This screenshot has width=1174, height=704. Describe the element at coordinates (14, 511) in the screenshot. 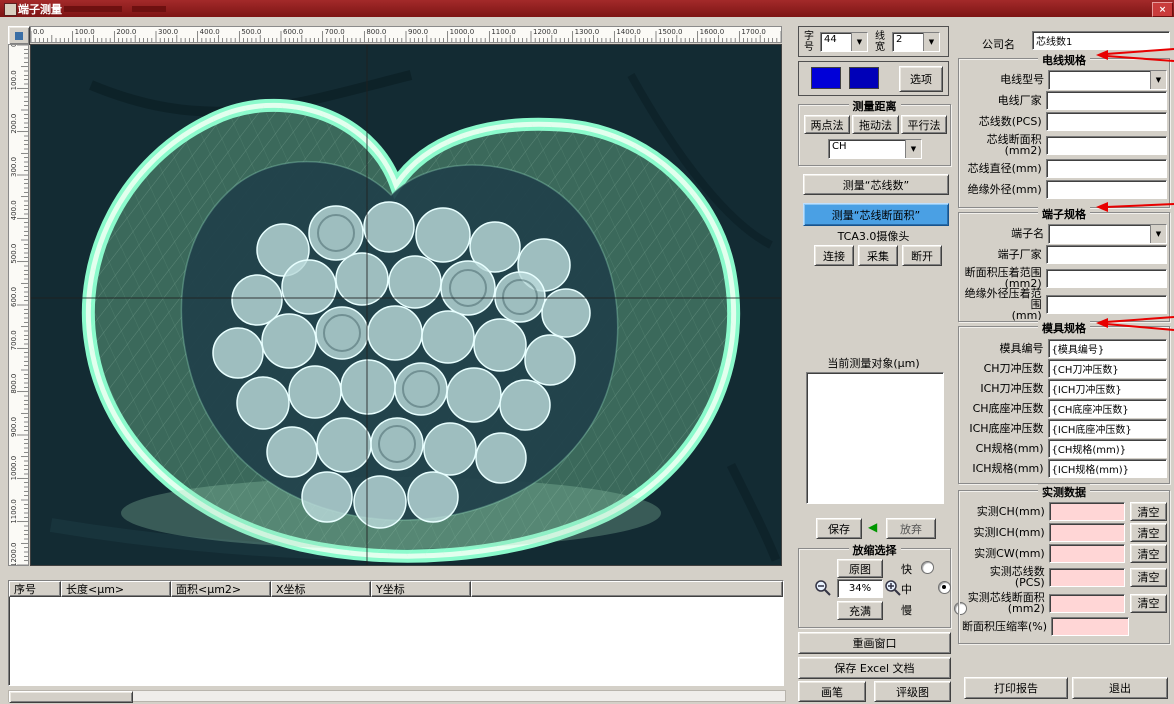

I see `svg-text: 1100.0` at that location.